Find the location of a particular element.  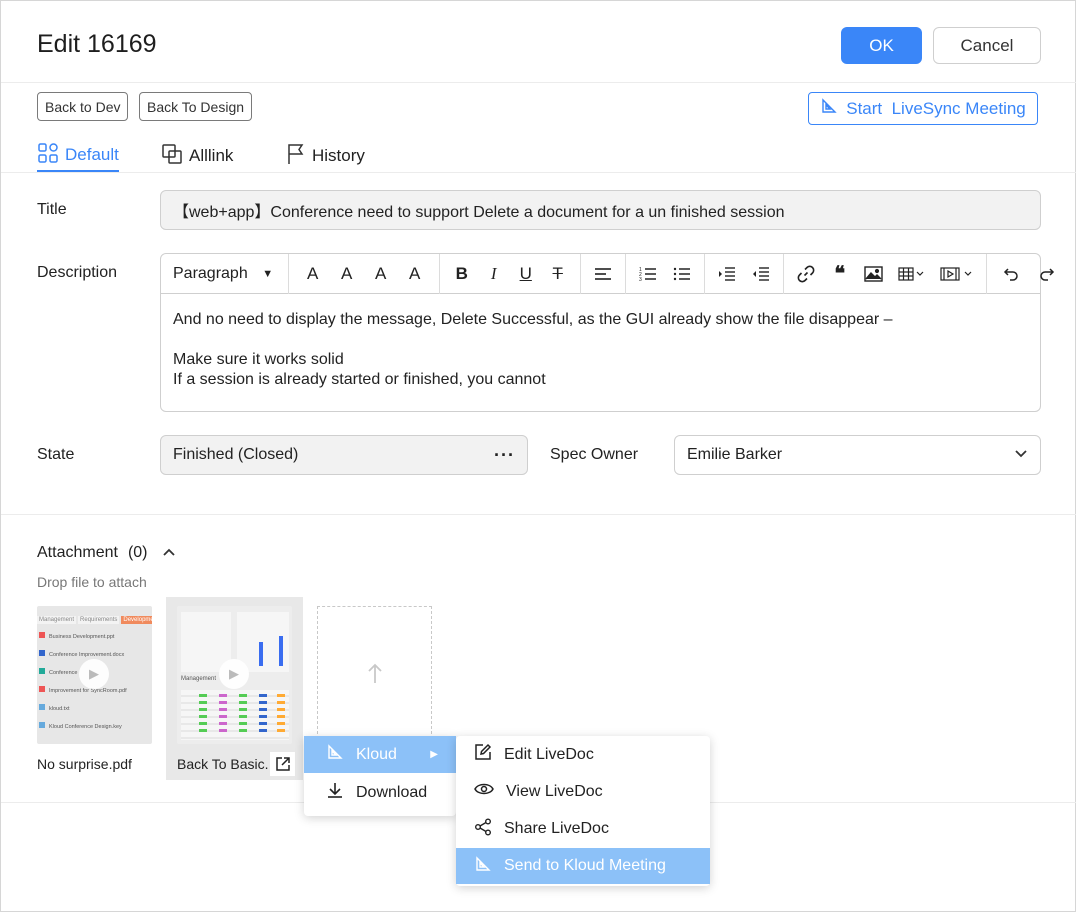

history-group is located at coordinates (1029, 274).